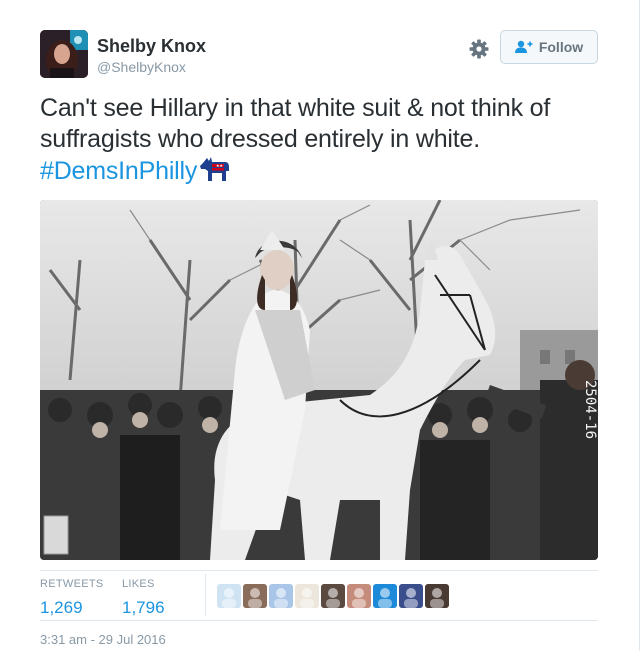  Describe the element at coordinates (479, 49) in the screenshot. I see `gear-icon` at that location.